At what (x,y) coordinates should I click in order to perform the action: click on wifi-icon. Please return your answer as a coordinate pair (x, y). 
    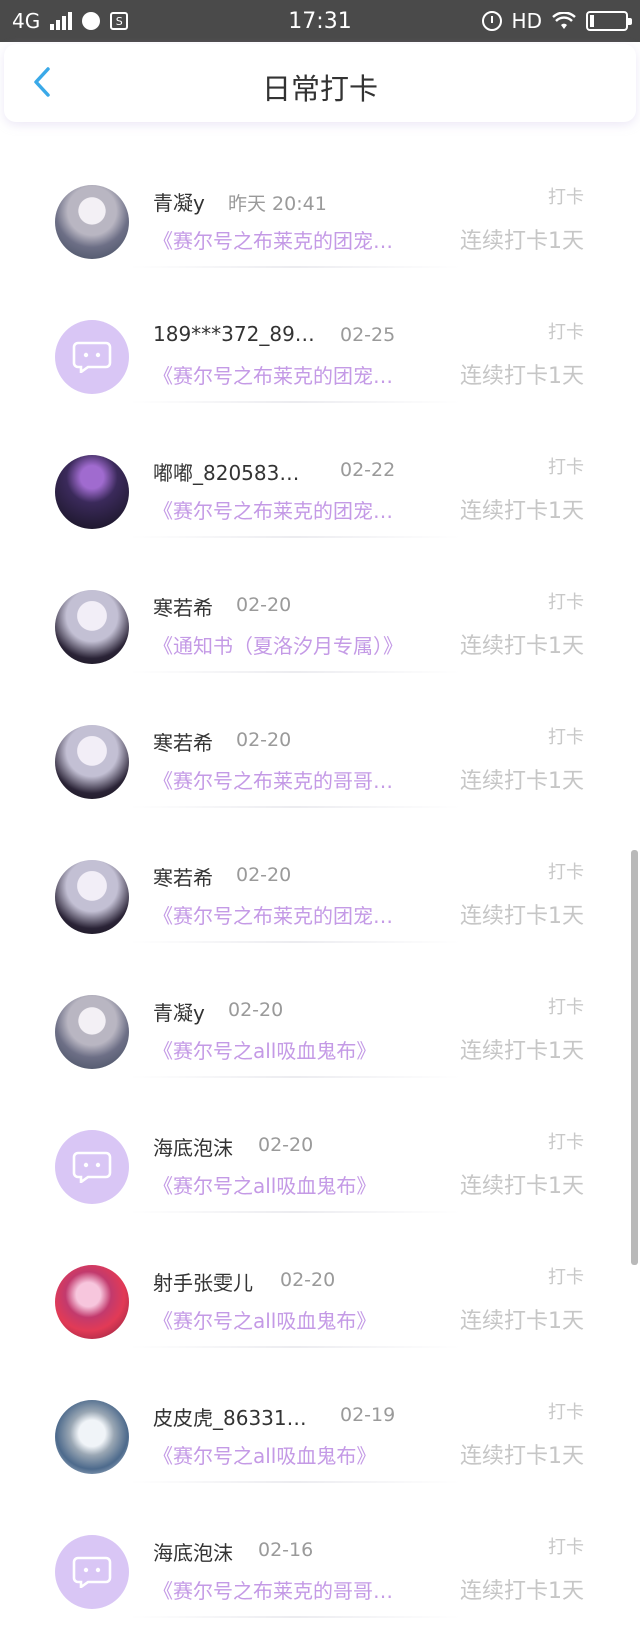
    Looking at the image, I should click on (564, 20).